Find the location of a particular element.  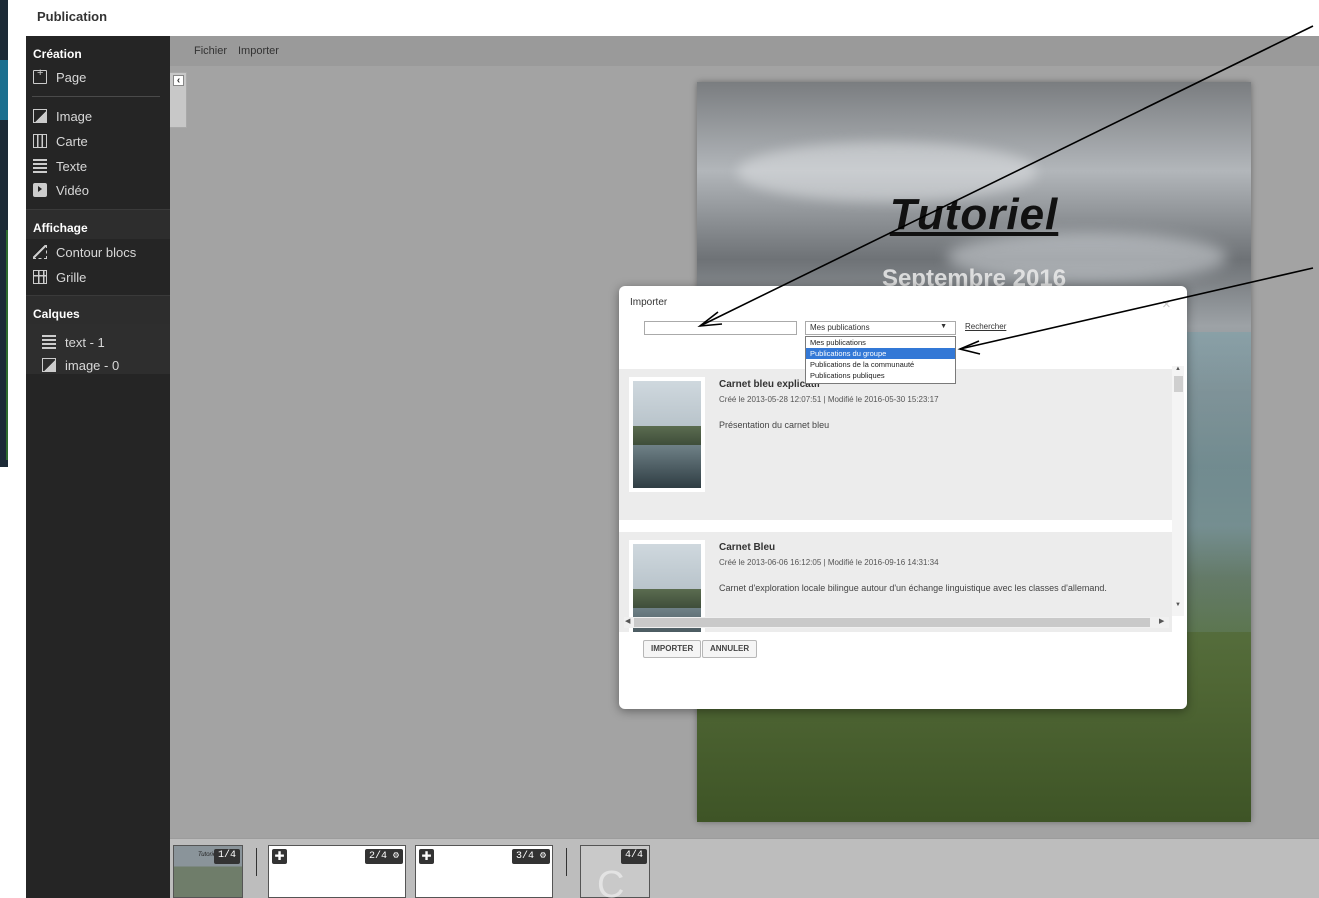

dropdown-option: Publications publiques is located at coordinates (880, 375).